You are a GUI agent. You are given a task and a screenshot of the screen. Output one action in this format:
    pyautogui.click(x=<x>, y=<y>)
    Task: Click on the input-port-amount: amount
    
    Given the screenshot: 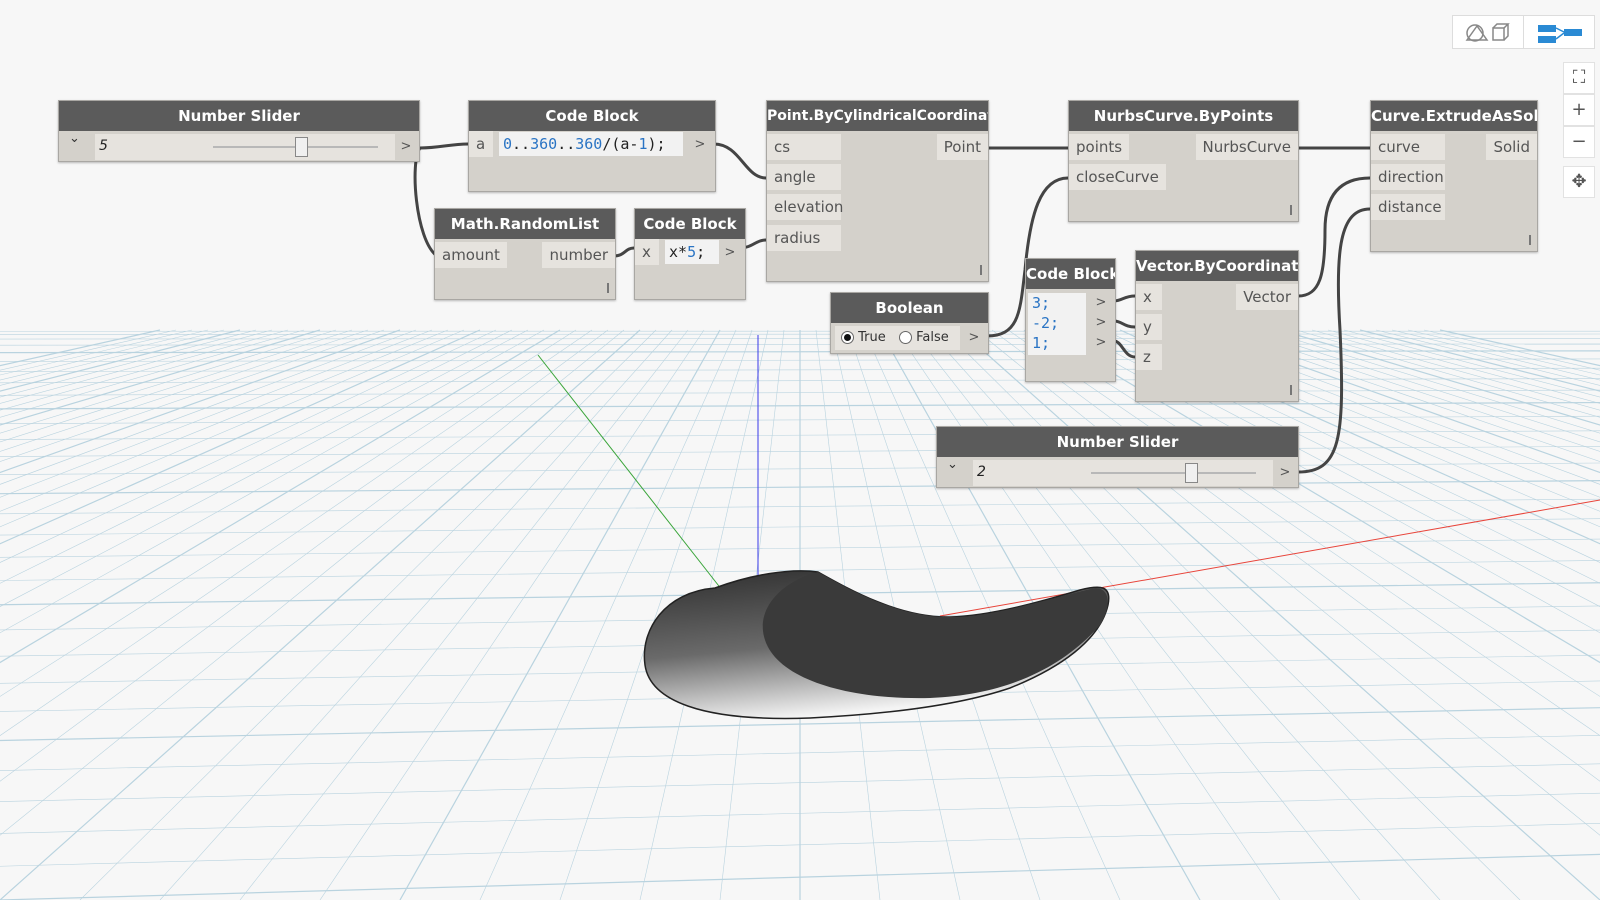 What is the action you would take?
    pyautogui.click(x=471, y=255)
    